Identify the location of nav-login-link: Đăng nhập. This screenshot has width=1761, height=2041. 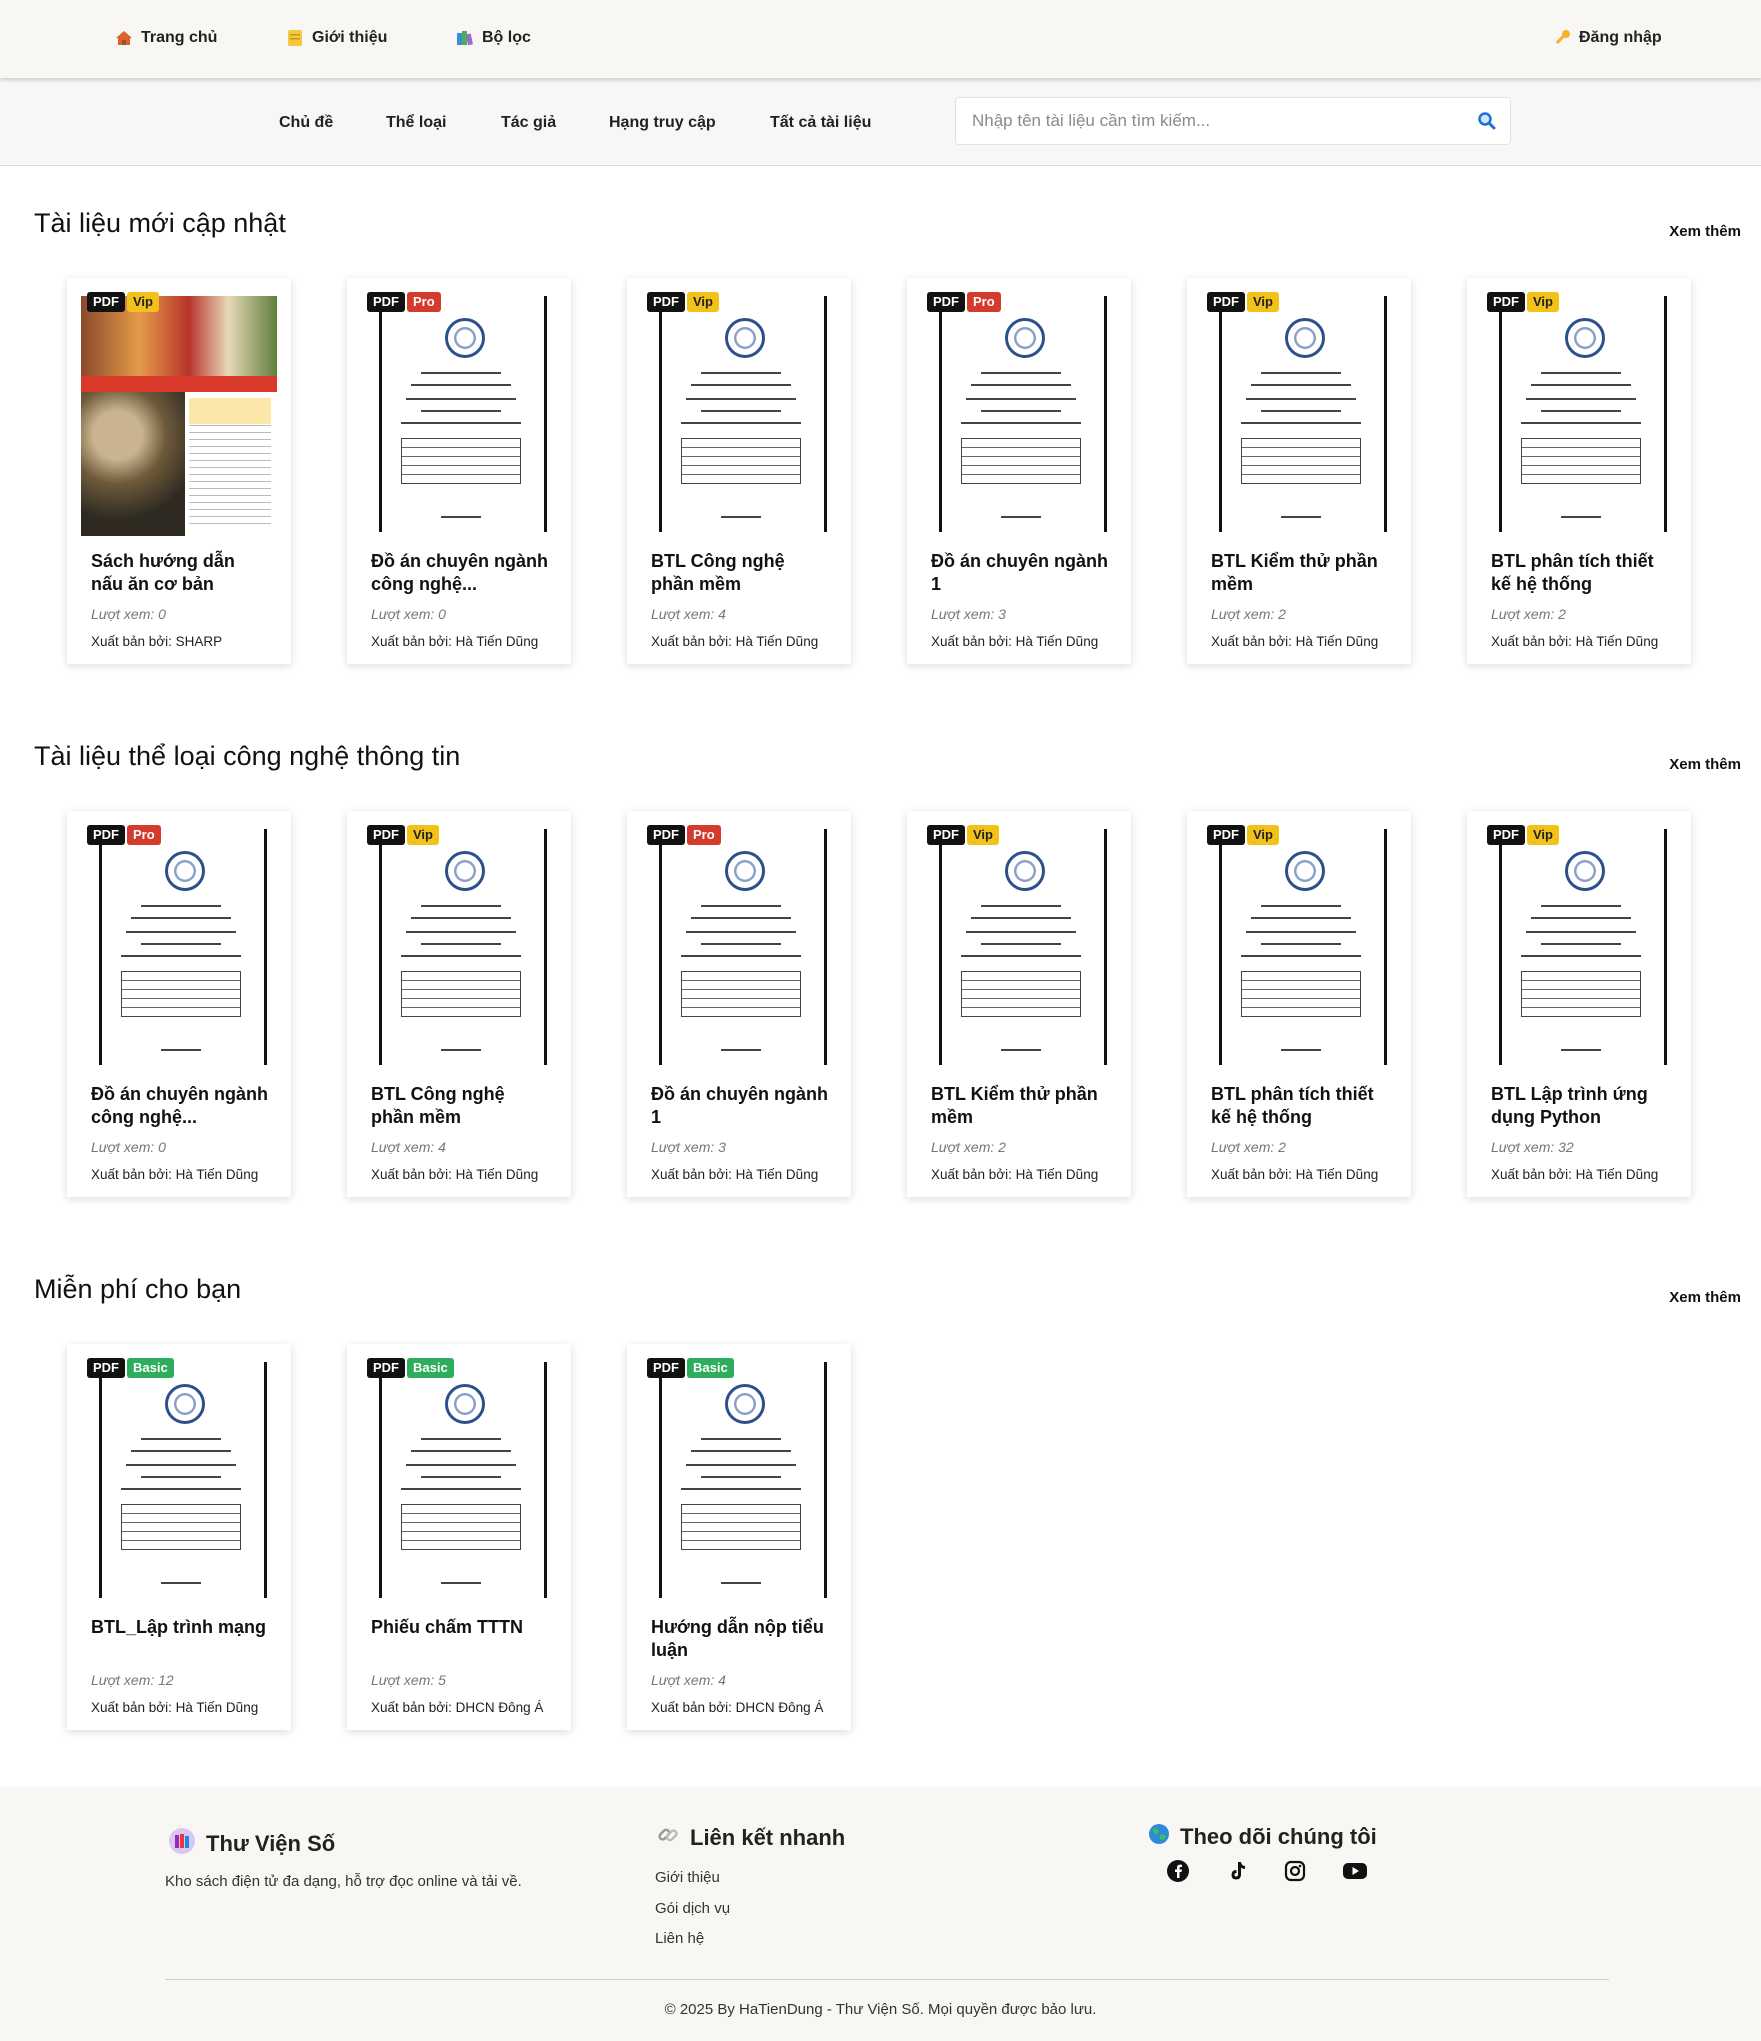
(1607, 38).